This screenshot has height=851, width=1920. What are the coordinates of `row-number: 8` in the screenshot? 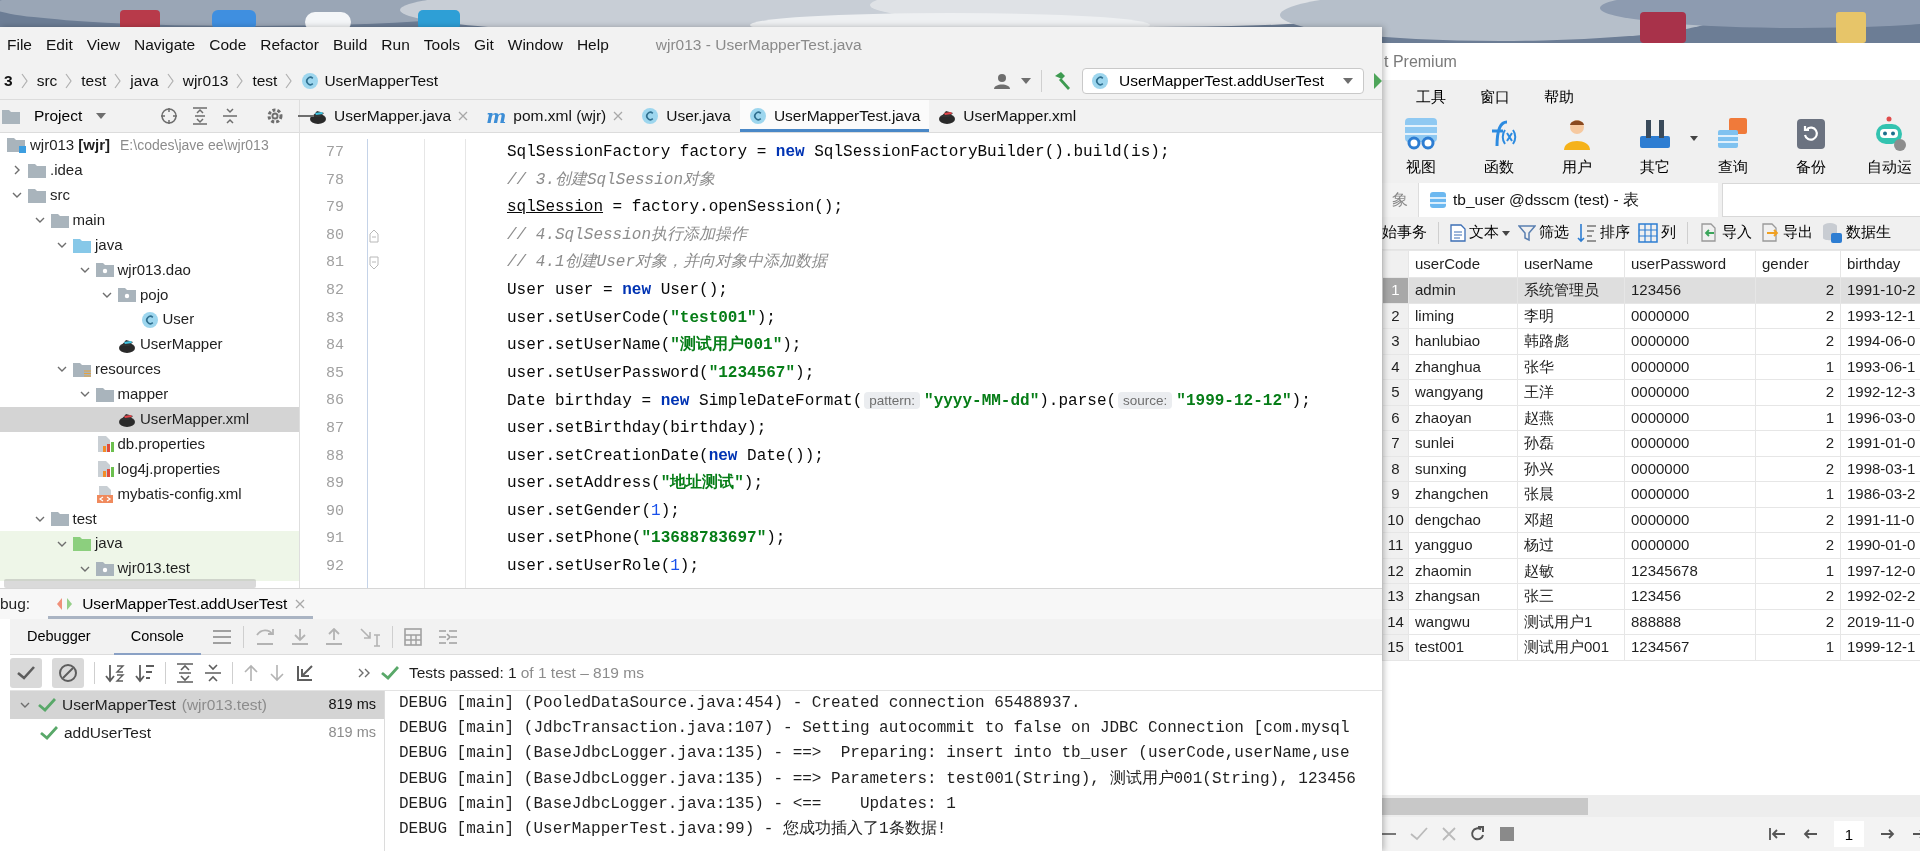 It's located at (1395, 469).